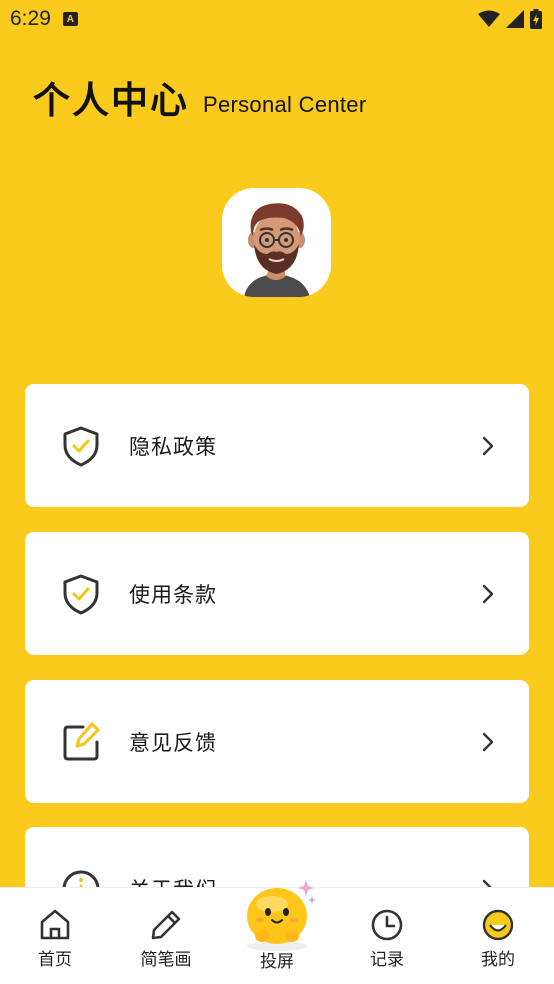  I want to click on page-title: 个人中心, so click(111, 100).